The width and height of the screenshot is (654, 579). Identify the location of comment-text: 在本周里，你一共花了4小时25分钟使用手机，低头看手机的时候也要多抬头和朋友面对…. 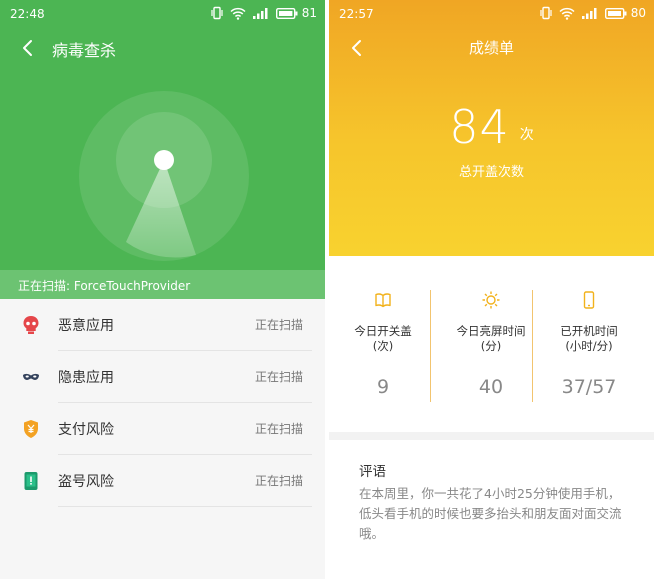
(490, 513).